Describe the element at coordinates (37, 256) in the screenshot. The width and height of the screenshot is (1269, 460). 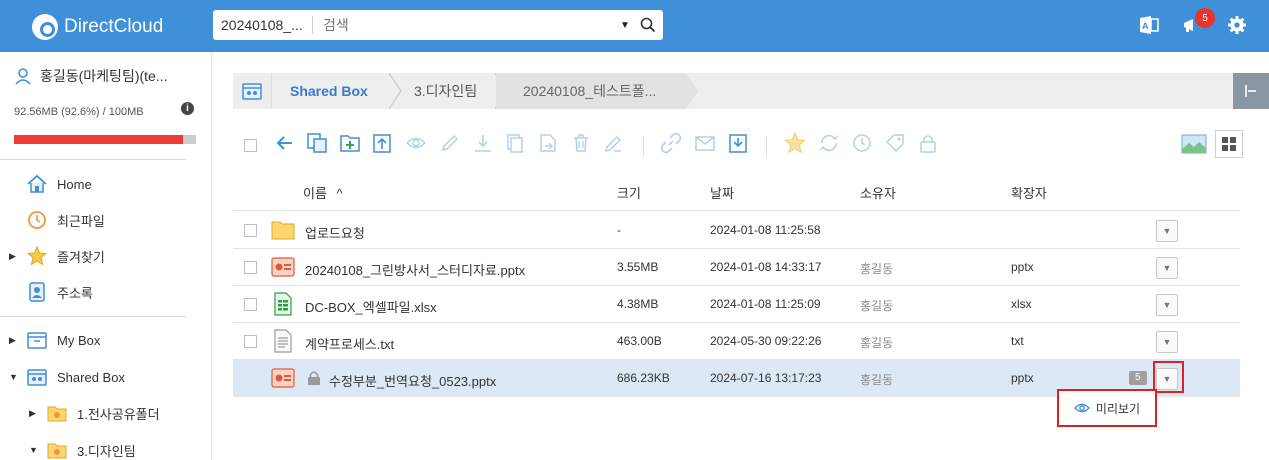
I see `star-icon` at that location.